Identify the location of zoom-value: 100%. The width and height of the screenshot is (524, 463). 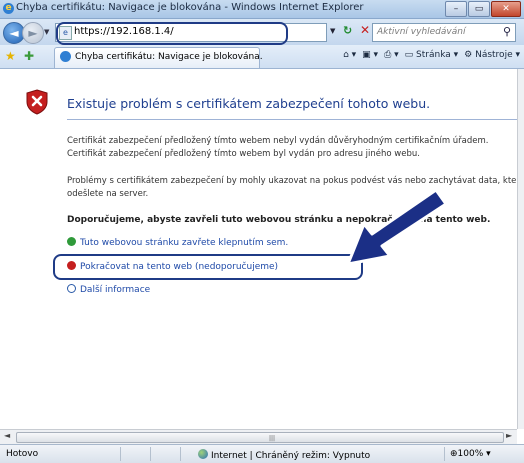
(470, 454).